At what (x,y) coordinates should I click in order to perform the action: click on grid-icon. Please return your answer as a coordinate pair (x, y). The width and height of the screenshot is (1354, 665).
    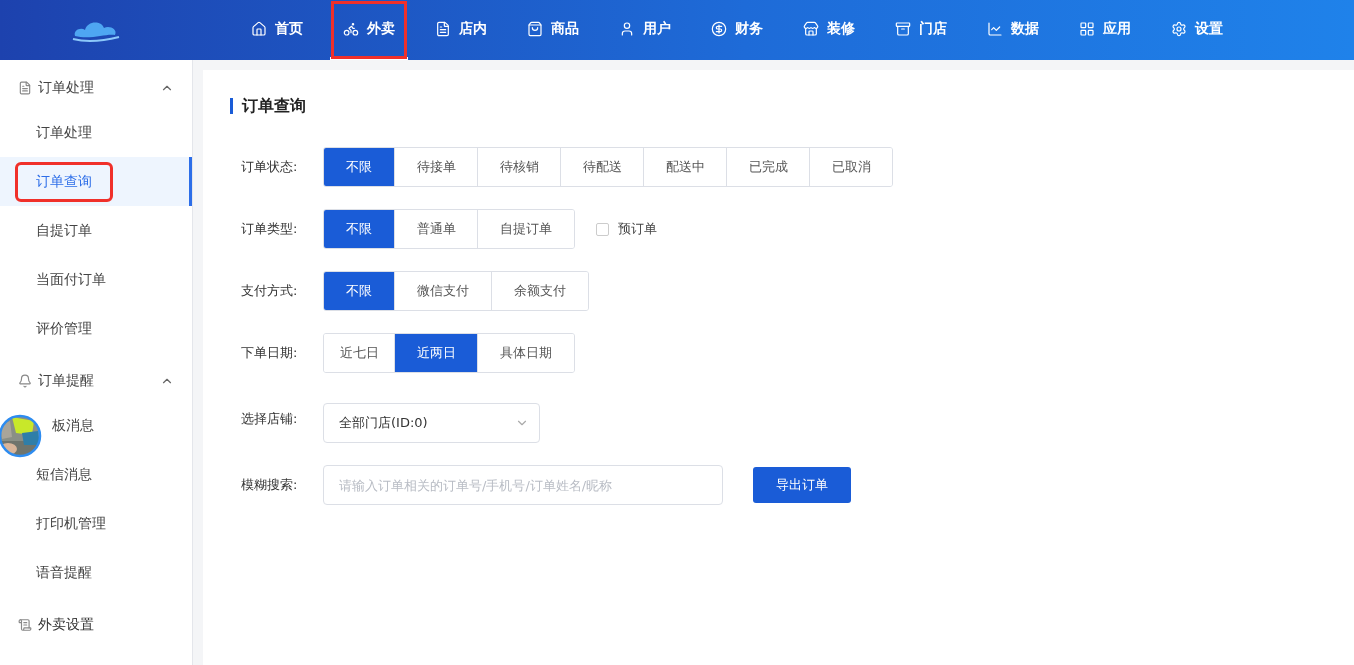
    Looking at the image, I should click on (1087, 28).